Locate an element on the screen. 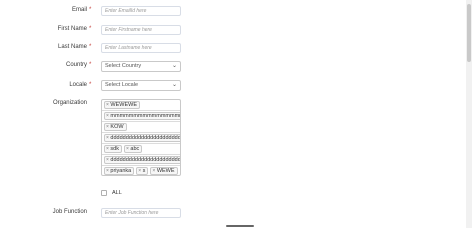 Image resolution: width=474 pixels, height=240 pixels. organization-pill: ×mmmmmmmmmmmmmmmmmmmmmm is located at coordinates (142, 116).